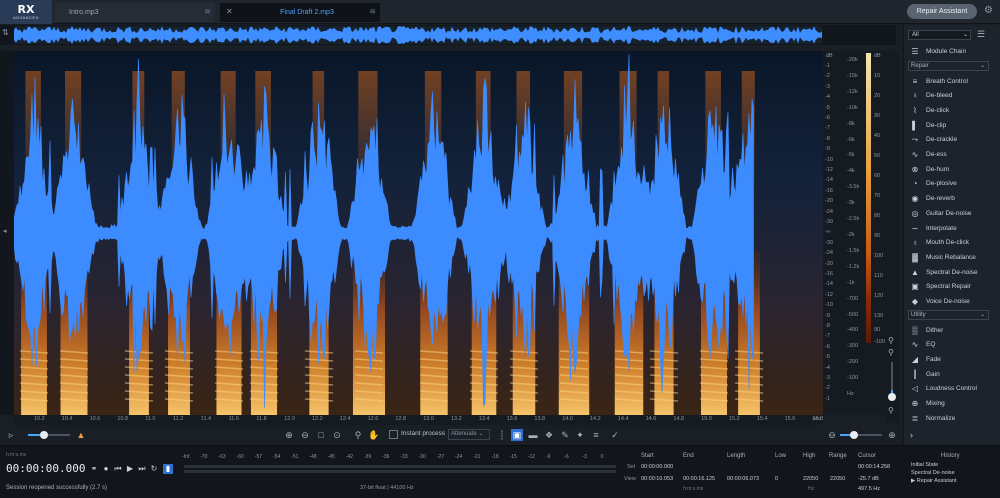 This screenshot has width=1000, height=498. Describe the element at coordinates (7, 233) in the screenshot. I see `channel-handle: ◂` at that location.